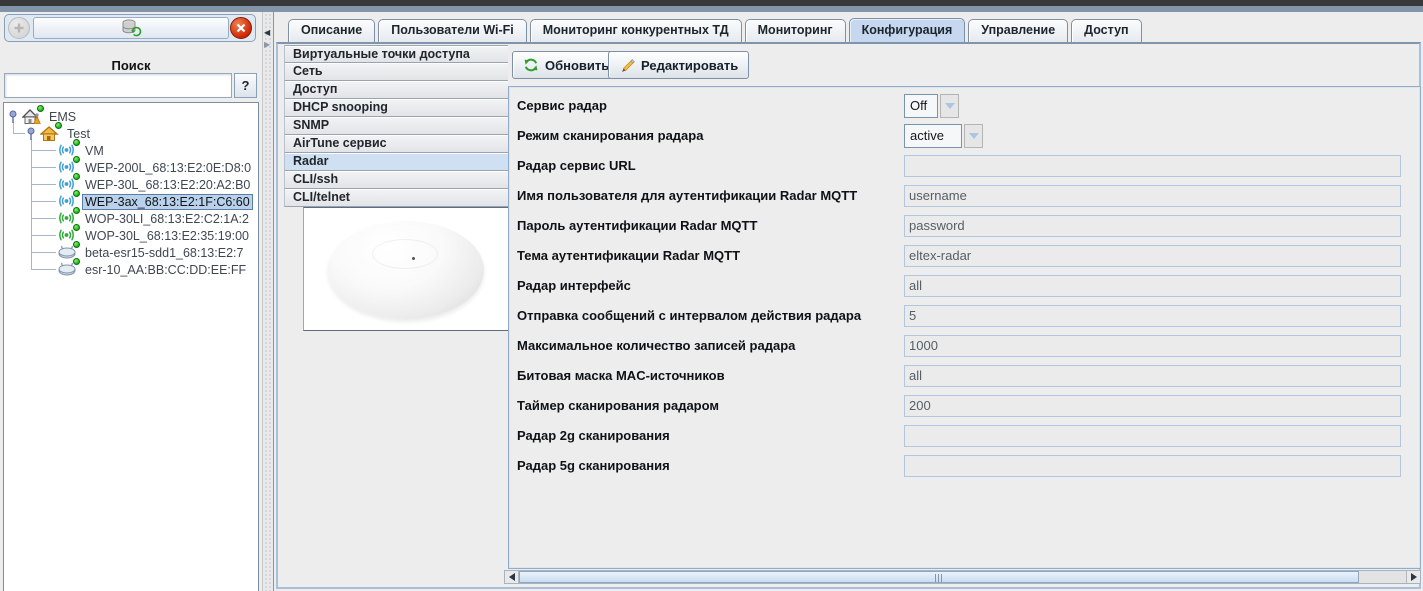  What do you see at coordinates (267, 33) in the screenshot?
I see `splitter-collapse-left-icon: ◀` at bounding box center [267, 33].